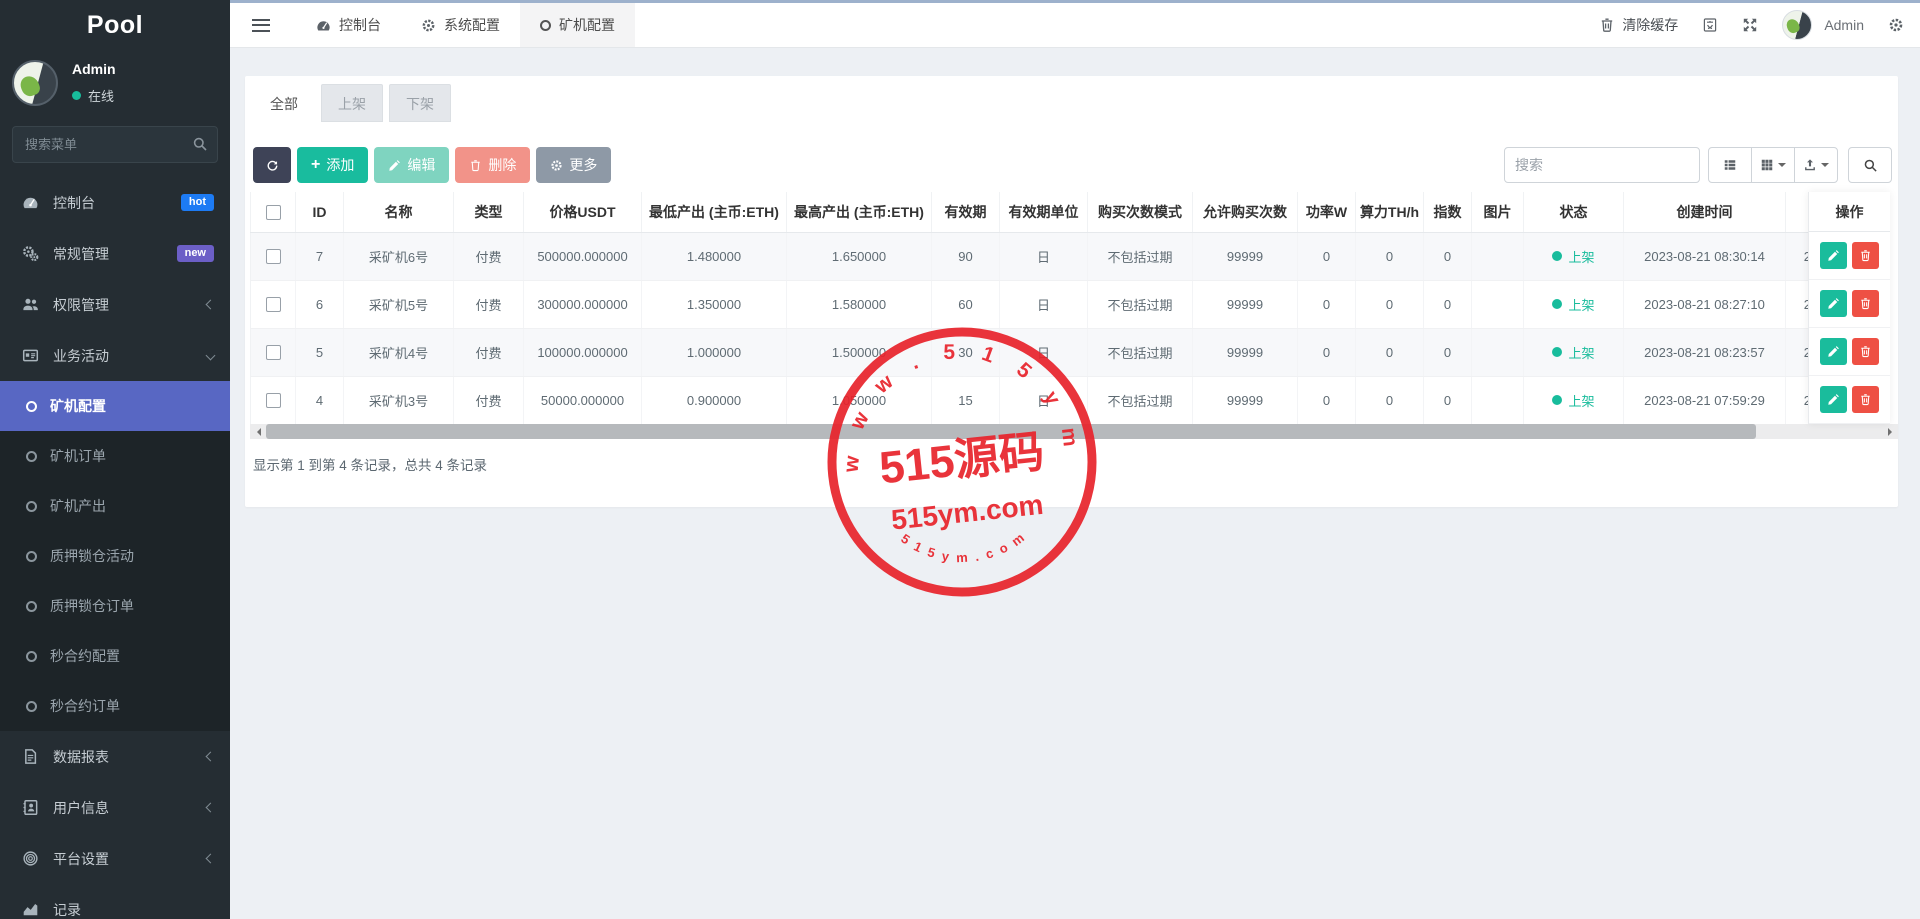 Image resolution: width=1920 pixels, height=919 pixels. Describe the element at coordinates (1710, 25) in the screenshot. I see `language-icon` at that location.